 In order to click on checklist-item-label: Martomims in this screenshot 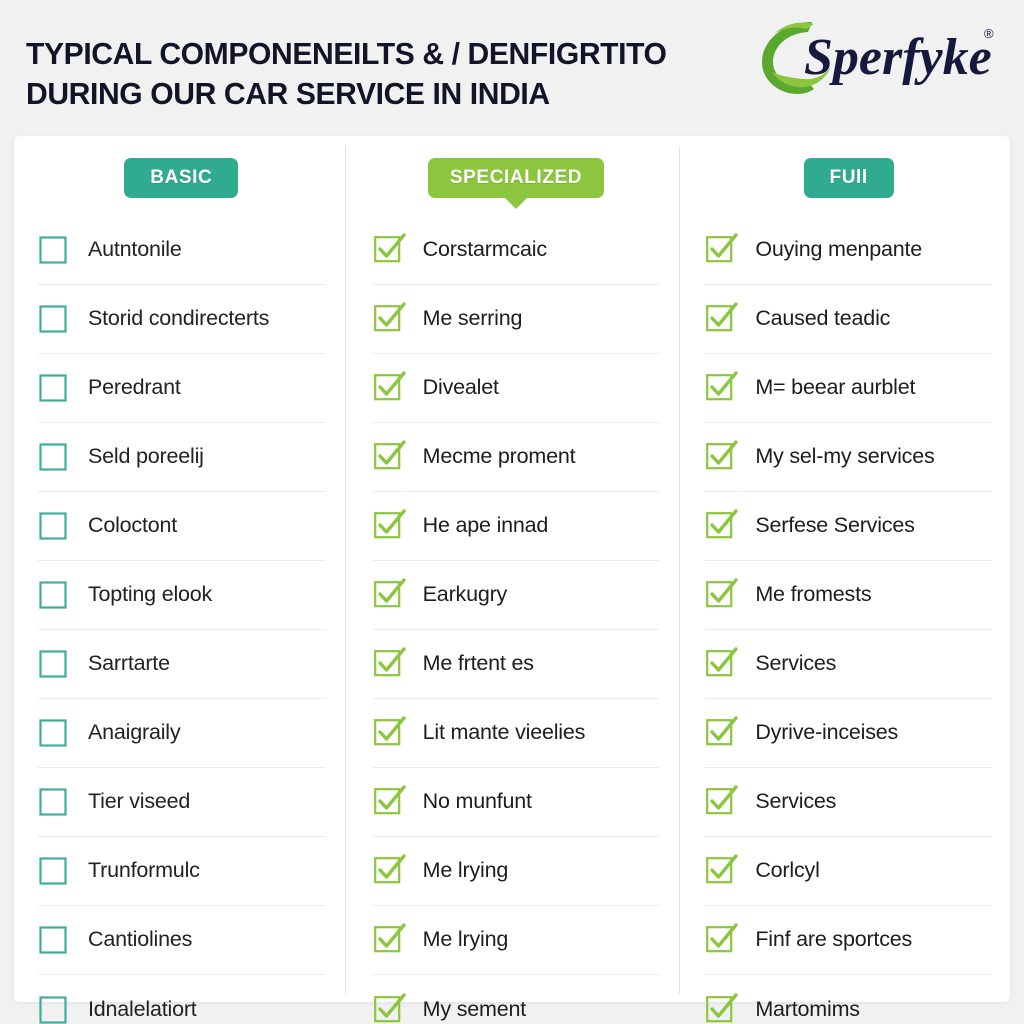, I will do `click(807, 1008)`.